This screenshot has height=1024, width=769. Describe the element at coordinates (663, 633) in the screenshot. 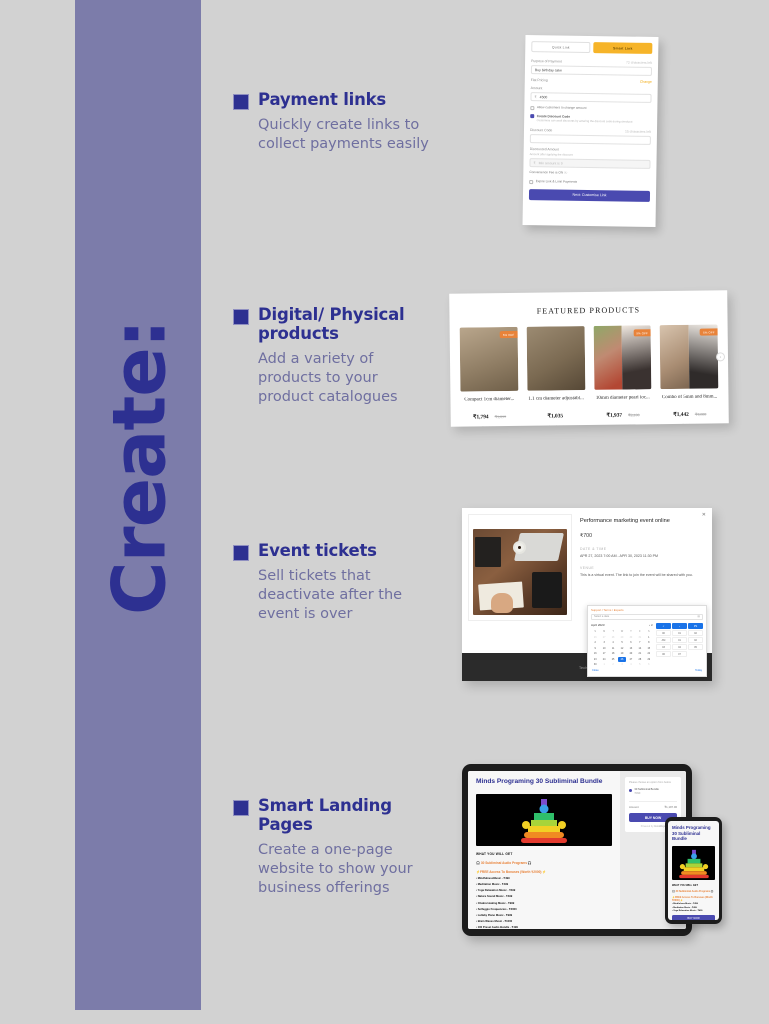

I see `time-cell: 00` at that location.